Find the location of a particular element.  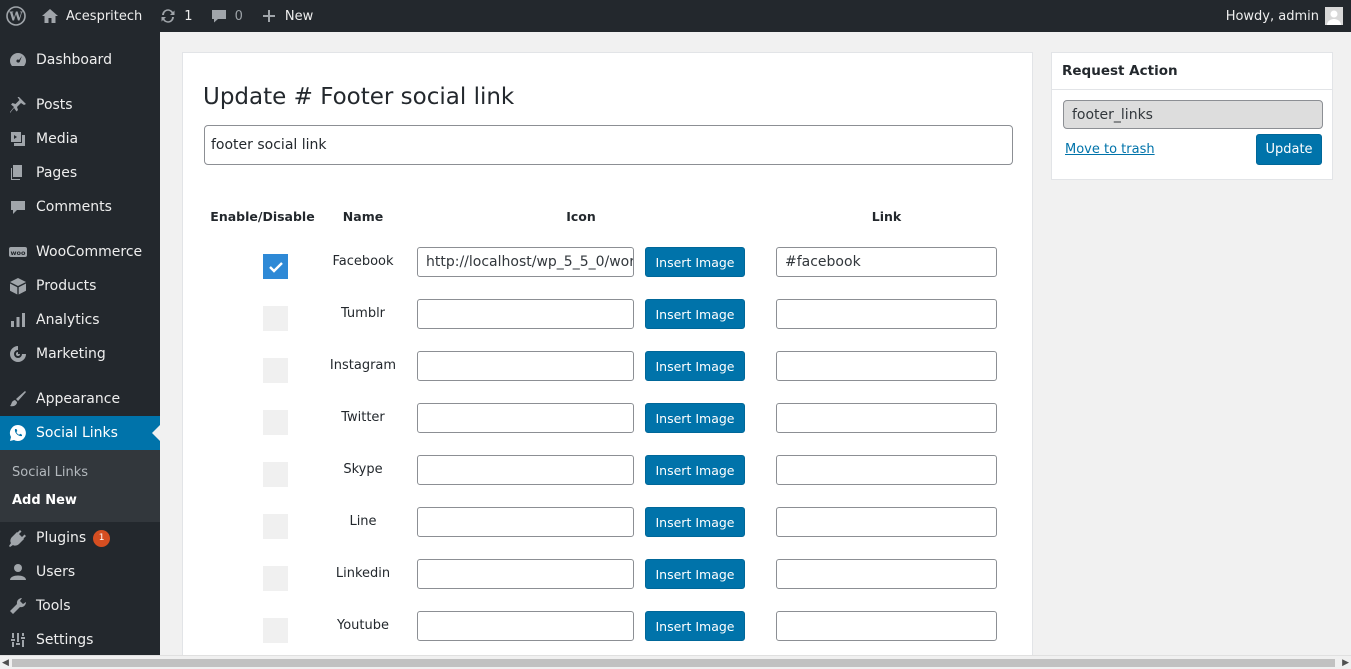

sidebar-item-marketing: Marketing is located at coordinates (80, 354).